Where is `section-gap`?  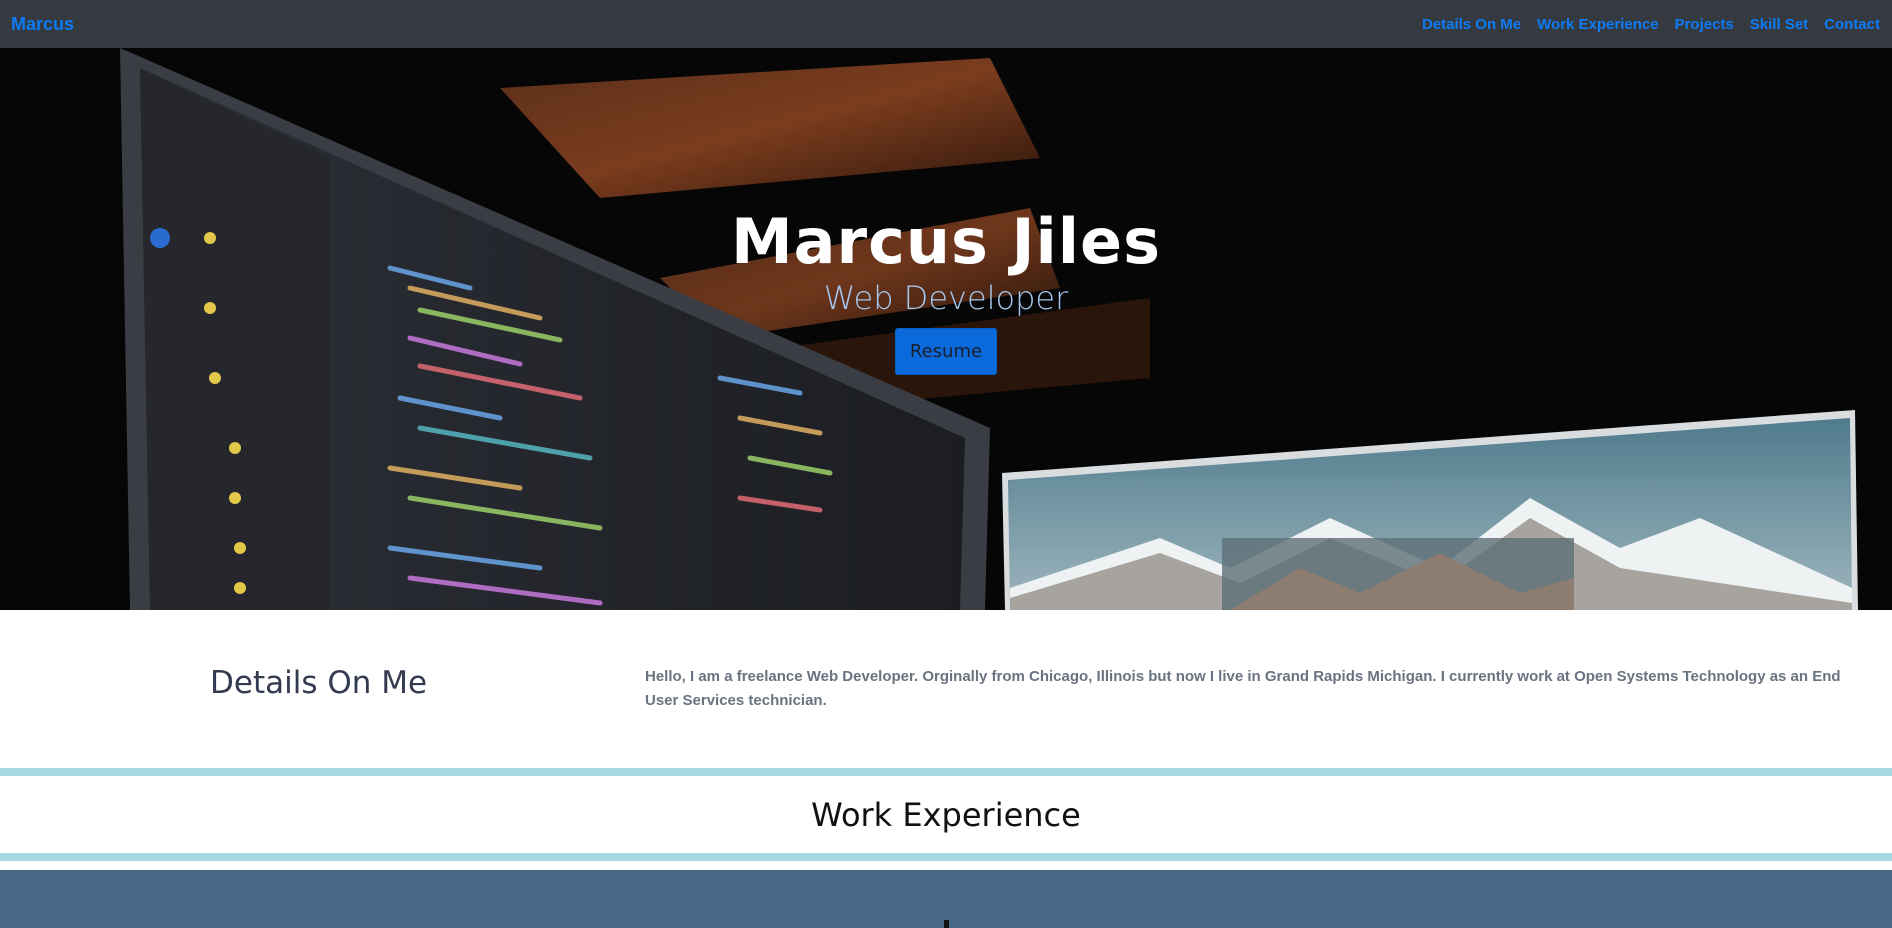 section-gap is located at coordinates (946, 865).